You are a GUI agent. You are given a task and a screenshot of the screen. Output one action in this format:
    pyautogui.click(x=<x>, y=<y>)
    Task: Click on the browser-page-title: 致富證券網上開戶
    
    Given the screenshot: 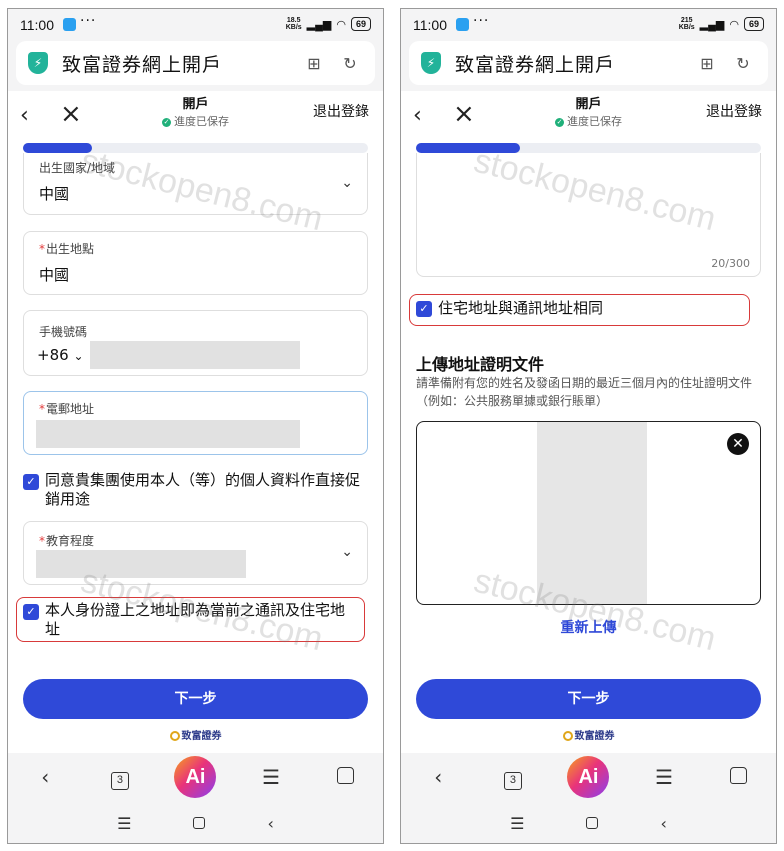 What is the action you would take?
    pyautogui.click(x=142, y=64)
    